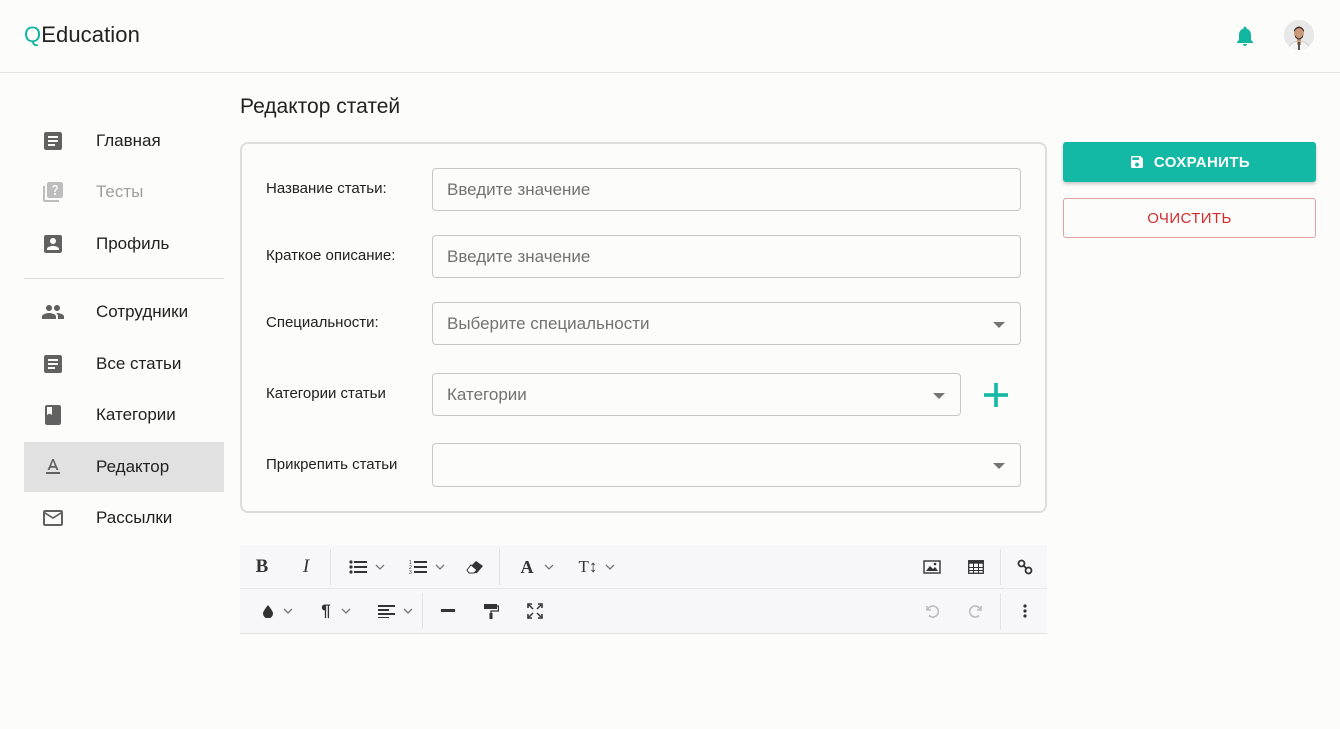  I want to click on article-title-placeholder: Введите значение, so click(519, 189).